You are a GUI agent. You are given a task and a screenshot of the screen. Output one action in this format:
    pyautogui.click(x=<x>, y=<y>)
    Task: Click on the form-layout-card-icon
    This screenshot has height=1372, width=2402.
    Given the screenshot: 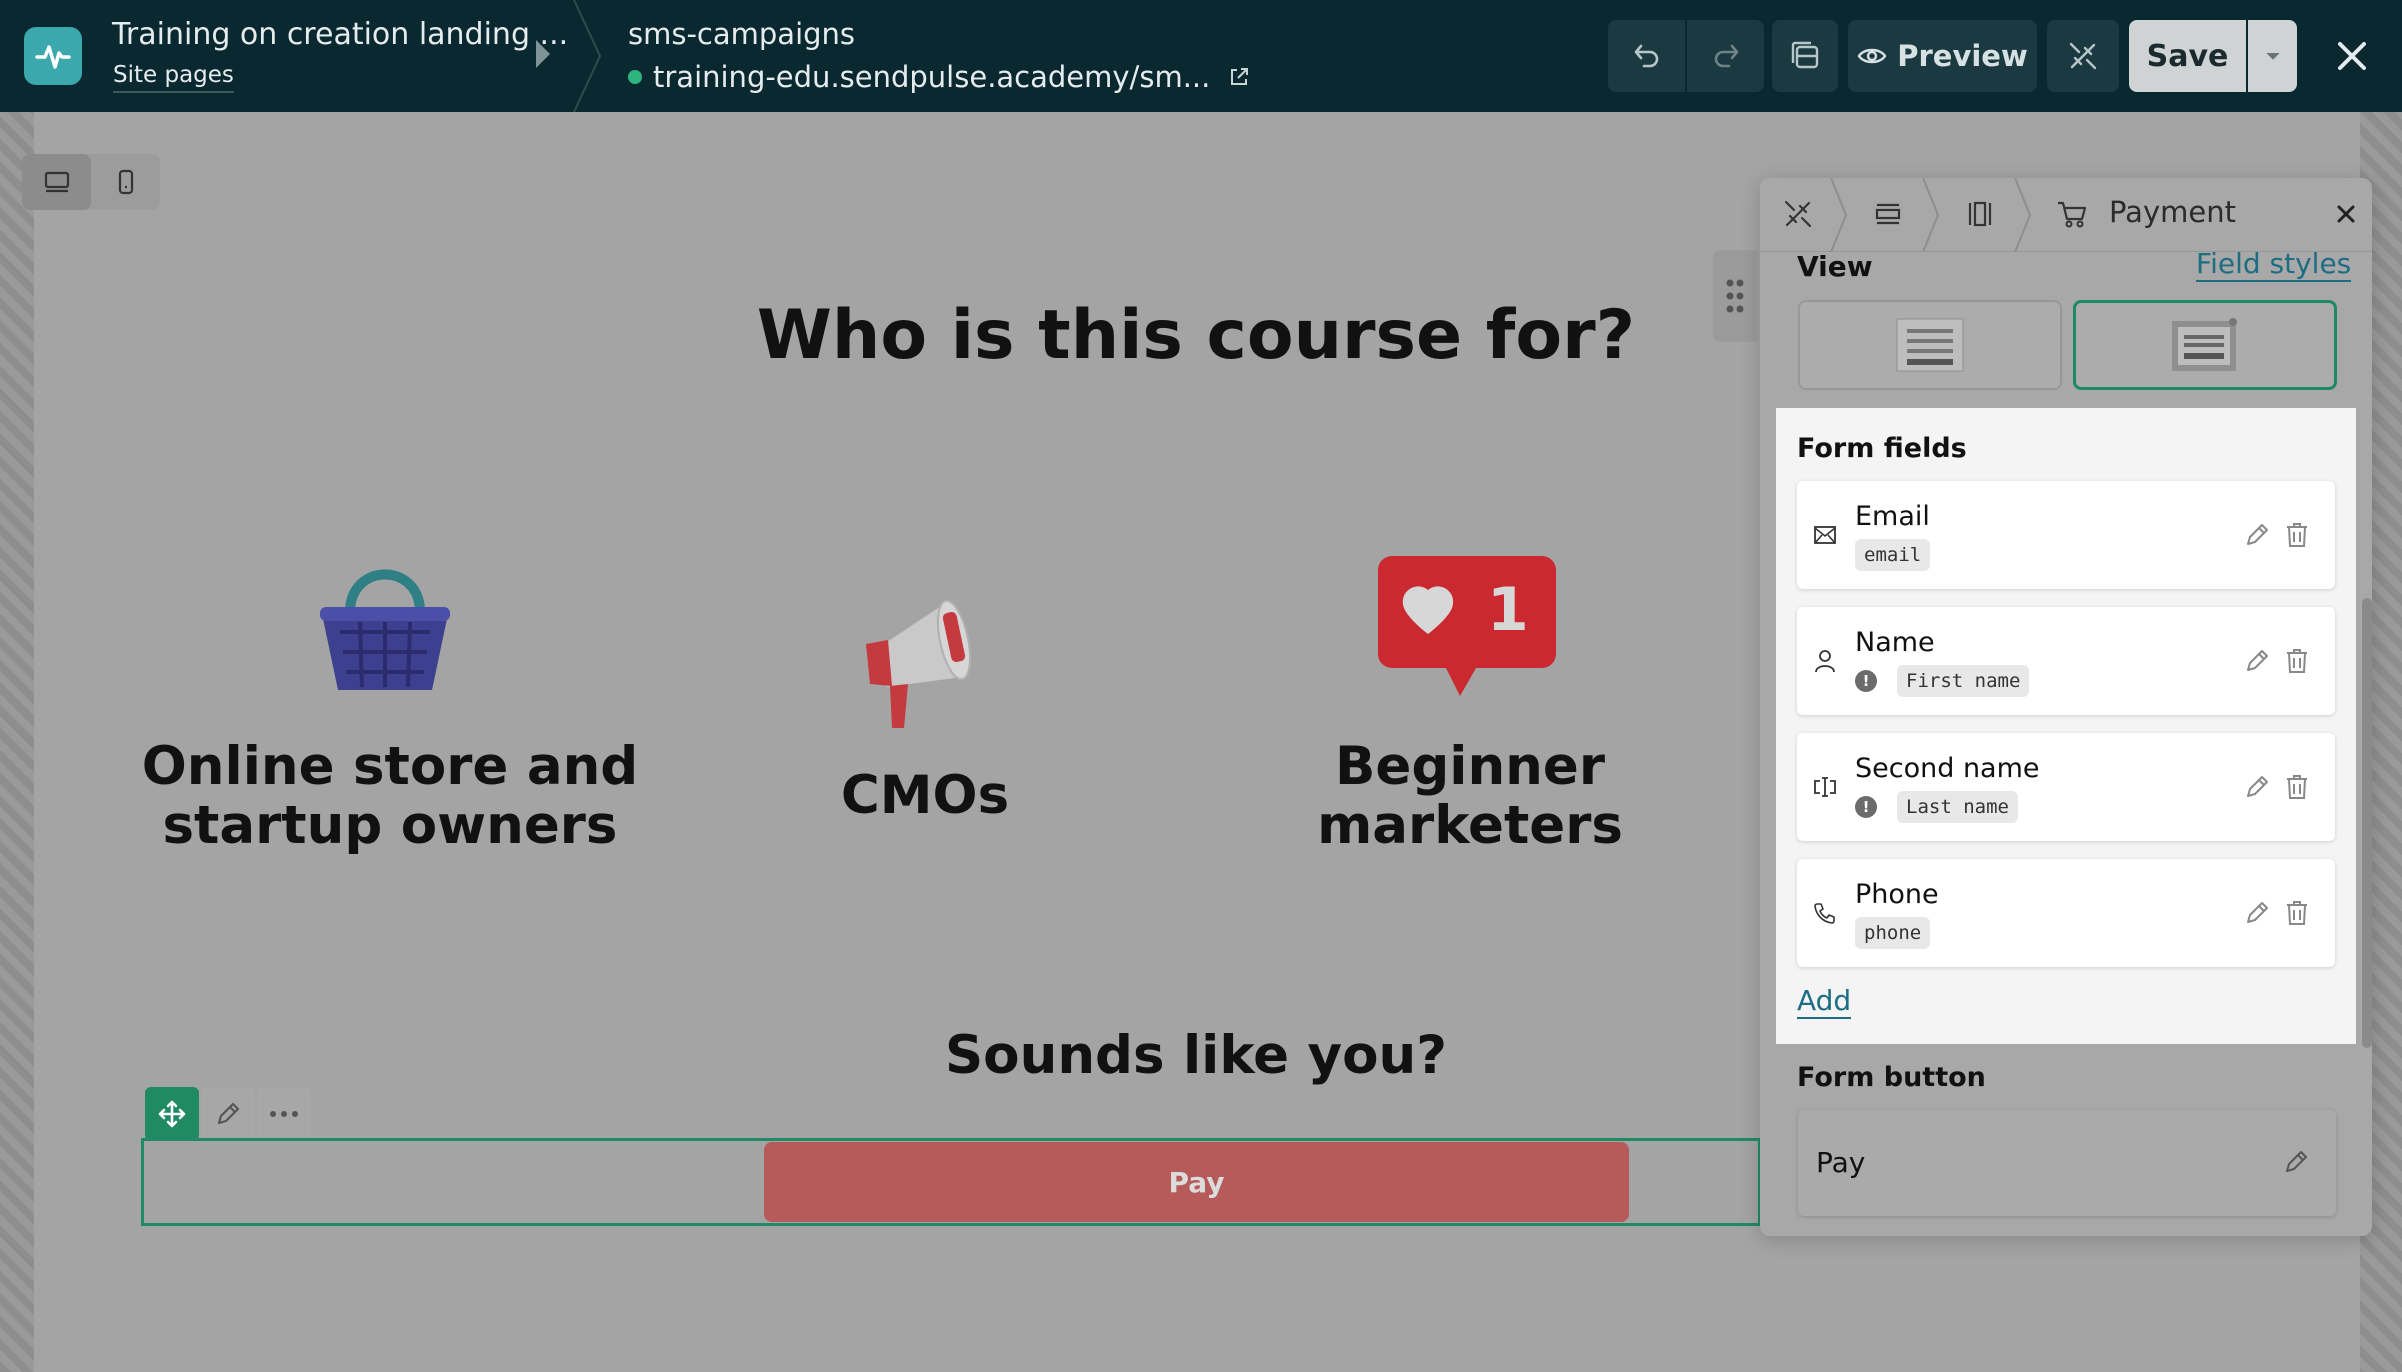 What is the action you would take?
    pyautogui.click(x=2204, y=344)
    